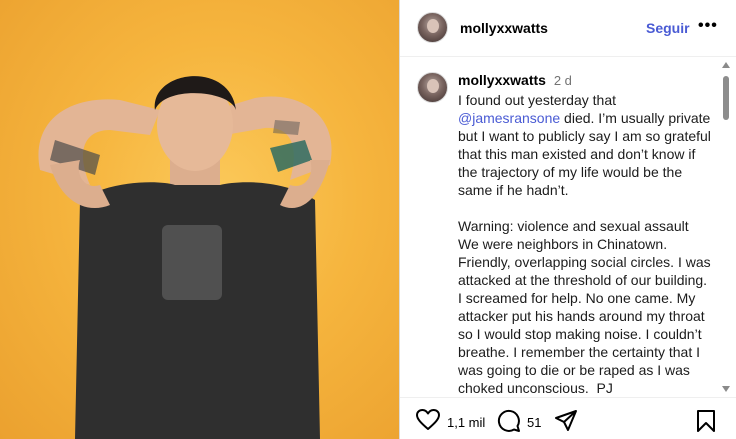 The height and width of the screenshot is (439, 736). What do you see at coordinates (432, 87) in the screenshot?
I see `comment-avatar` at bounding box center [432, 87].